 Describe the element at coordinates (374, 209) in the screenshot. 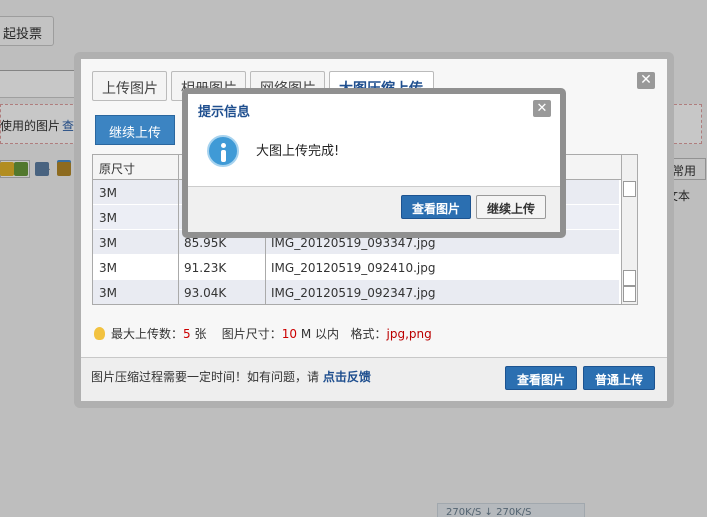

I see `message-footer: 查看图片 继续上传` at that location.